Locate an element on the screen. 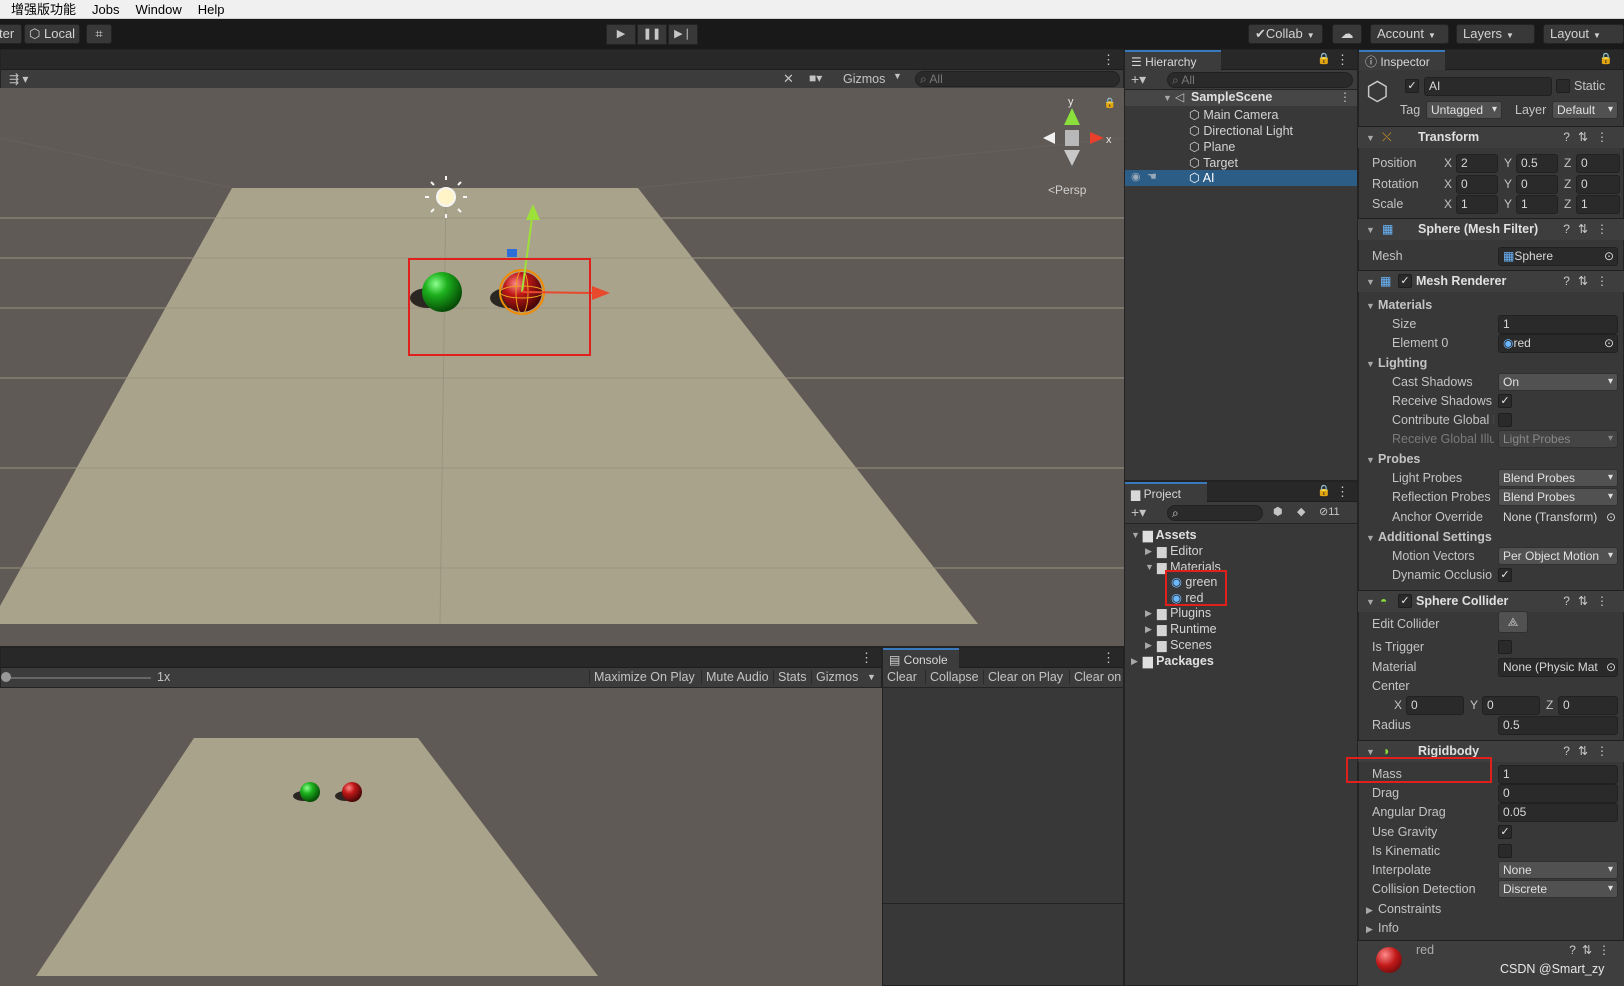 The image size is (1624, 986). scale-slider is located at coordinates (78, 678).